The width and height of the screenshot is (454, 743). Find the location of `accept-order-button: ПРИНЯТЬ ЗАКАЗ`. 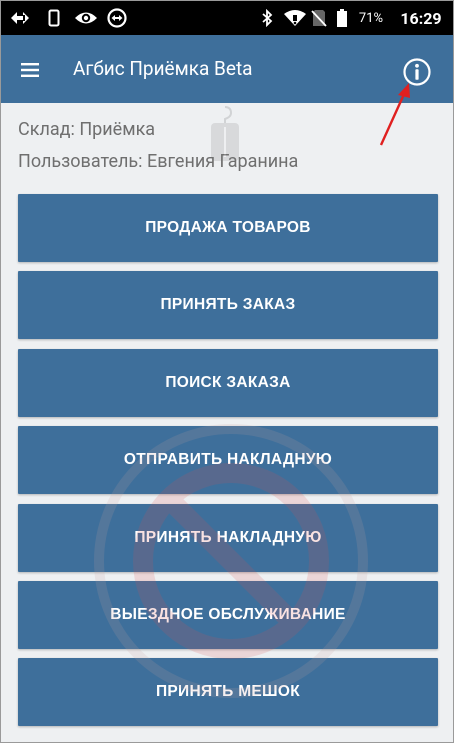

accept-order-button: ПРИНЯТЬ ЗАКАЗ is located at coordinates (228, 305).